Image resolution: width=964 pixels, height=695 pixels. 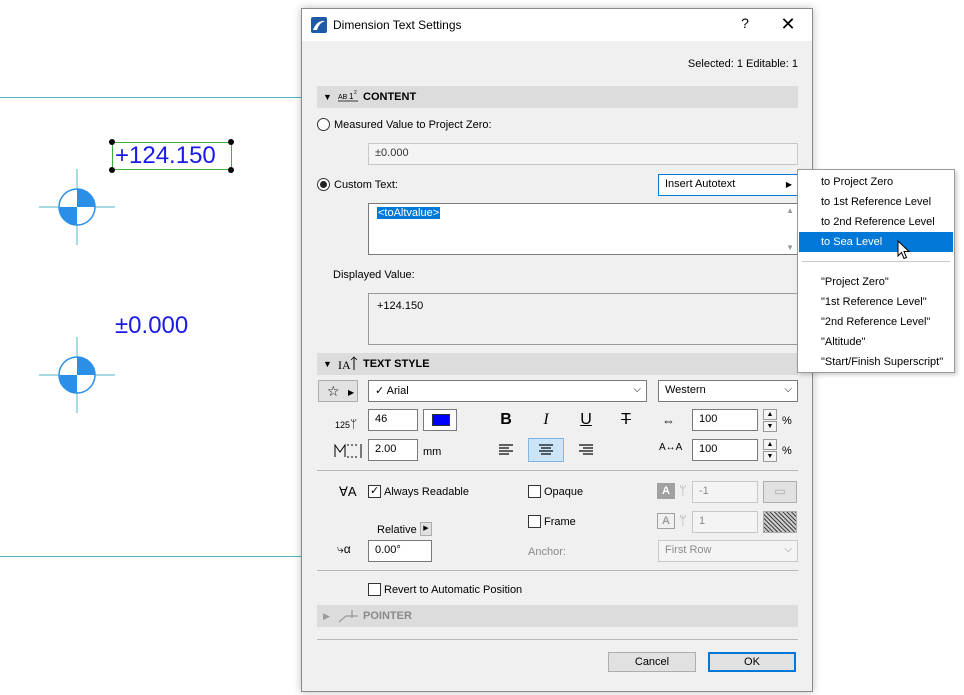 What do you see at coordinates (728, 551) in the screenshot?
I see `anchor-select: First Row ⌵` at bounding box center [728, 551].